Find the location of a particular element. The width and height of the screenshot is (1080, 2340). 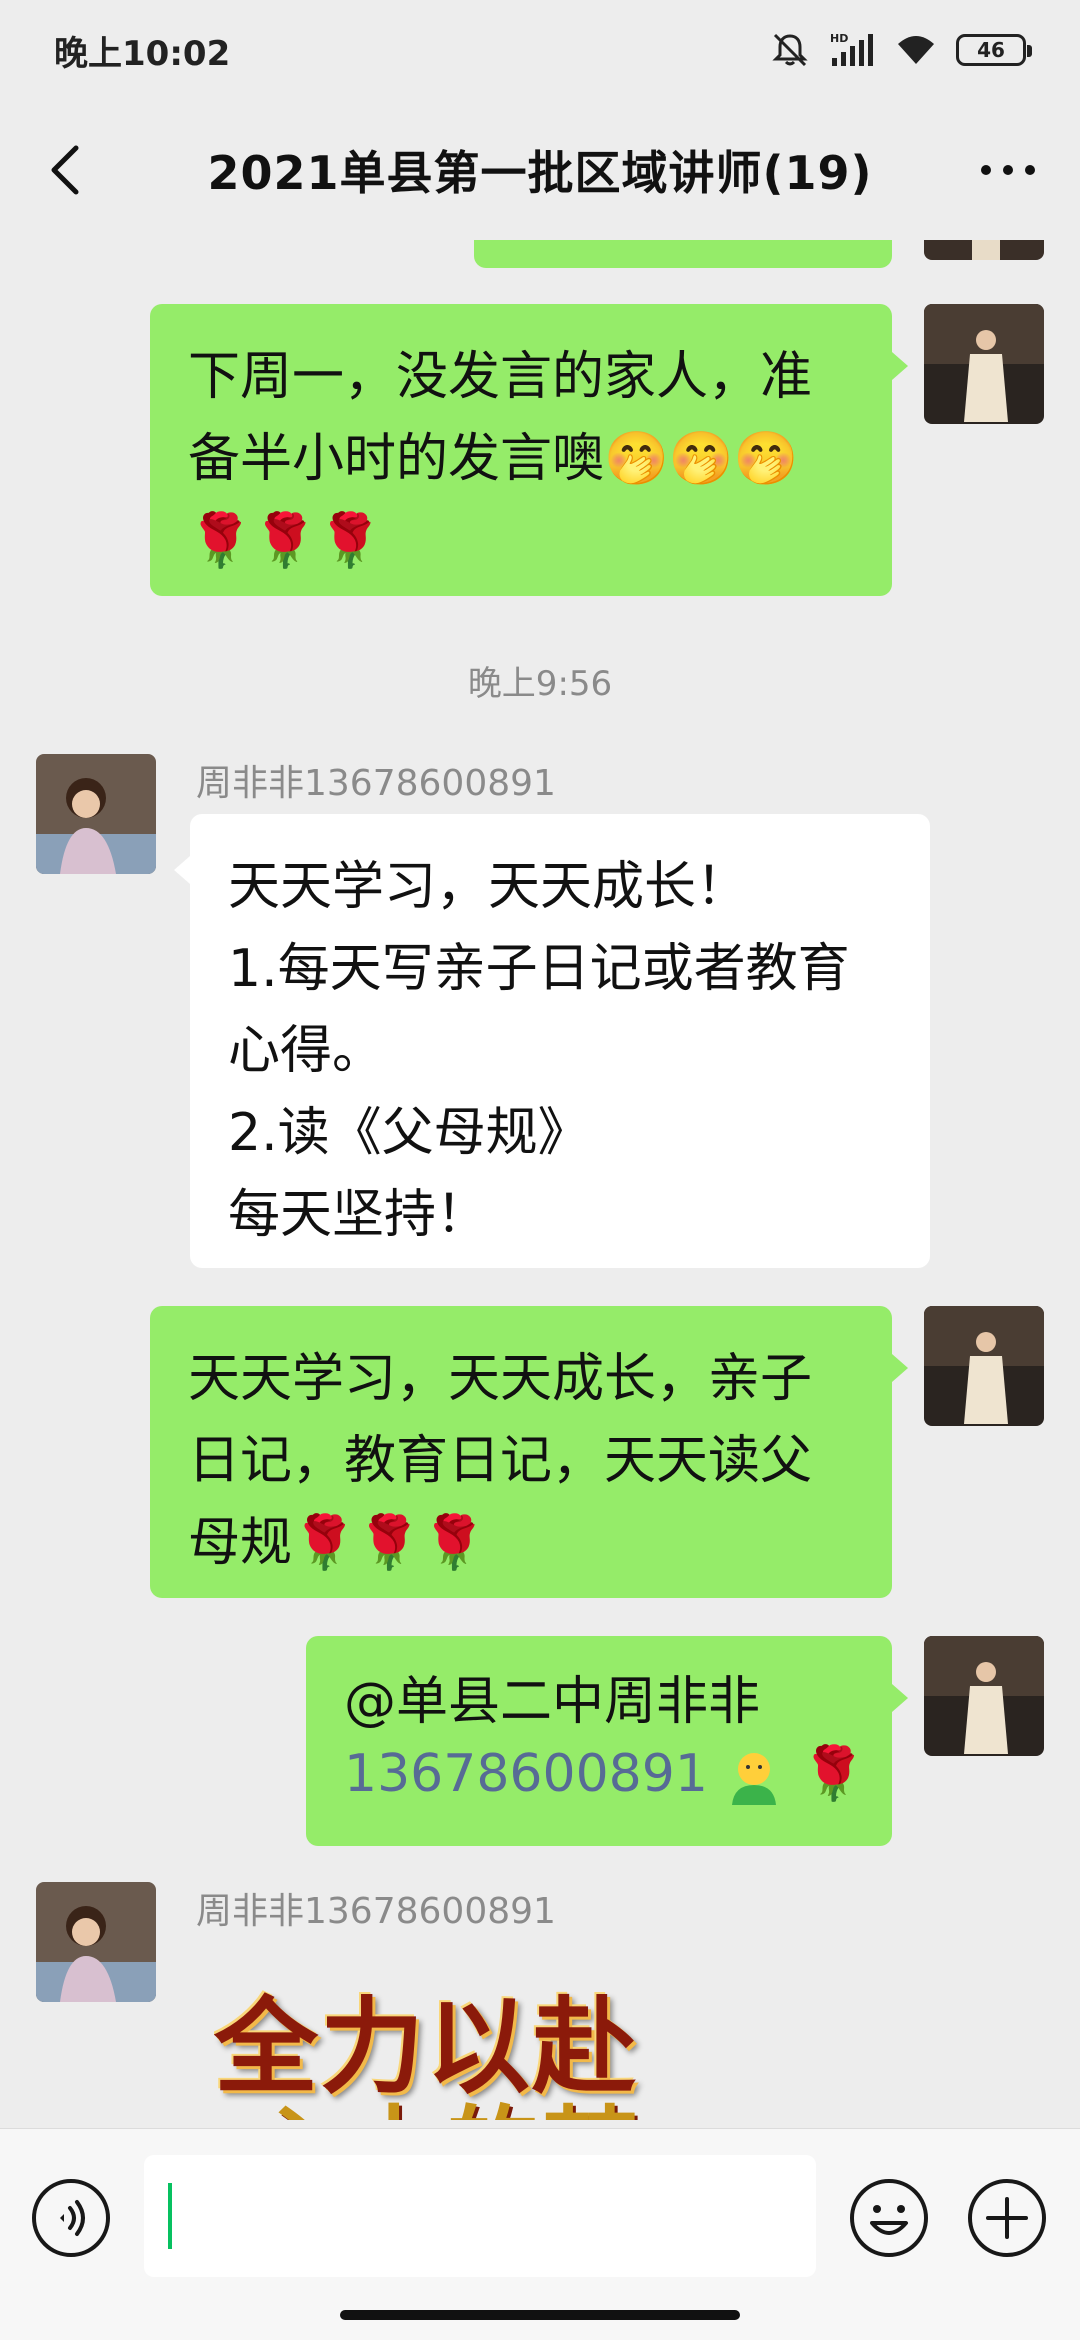

mute-icon is located at coordinates (790, 50).